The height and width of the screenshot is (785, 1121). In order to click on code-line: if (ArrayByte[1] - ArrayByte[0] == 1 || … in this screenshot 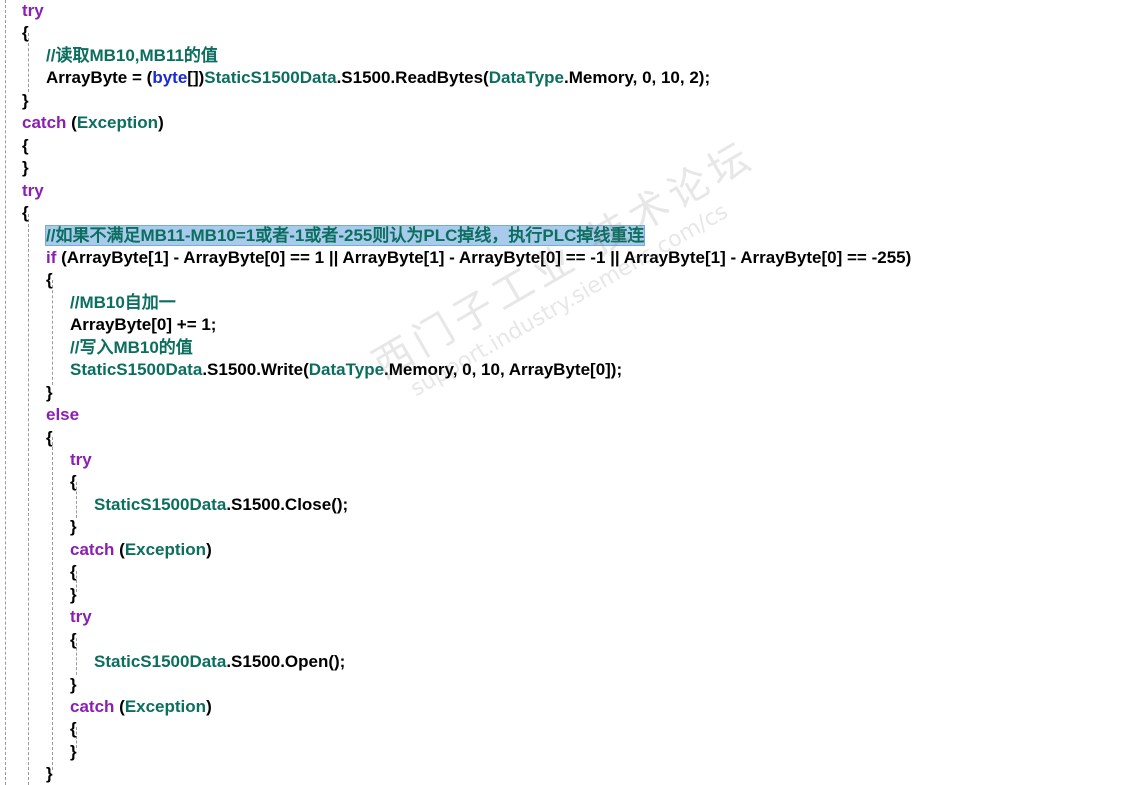, I will do `click(478, 258)`.